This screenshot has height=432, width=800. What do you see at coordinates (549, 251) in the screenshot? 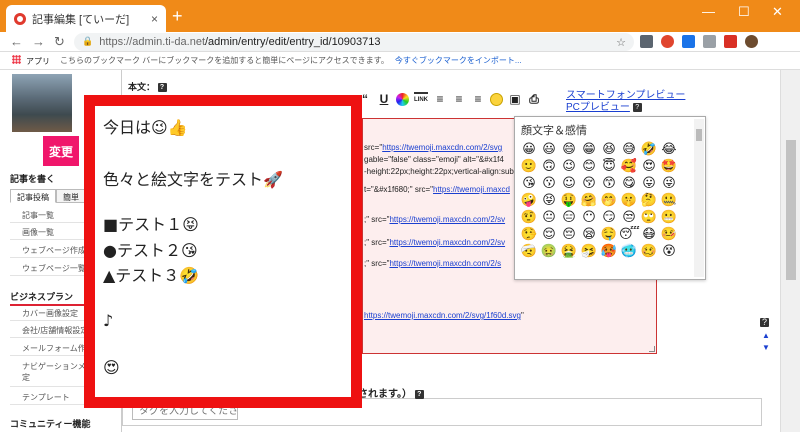
I see `emoji-option: 🤢` at bounding box center [549, 251].